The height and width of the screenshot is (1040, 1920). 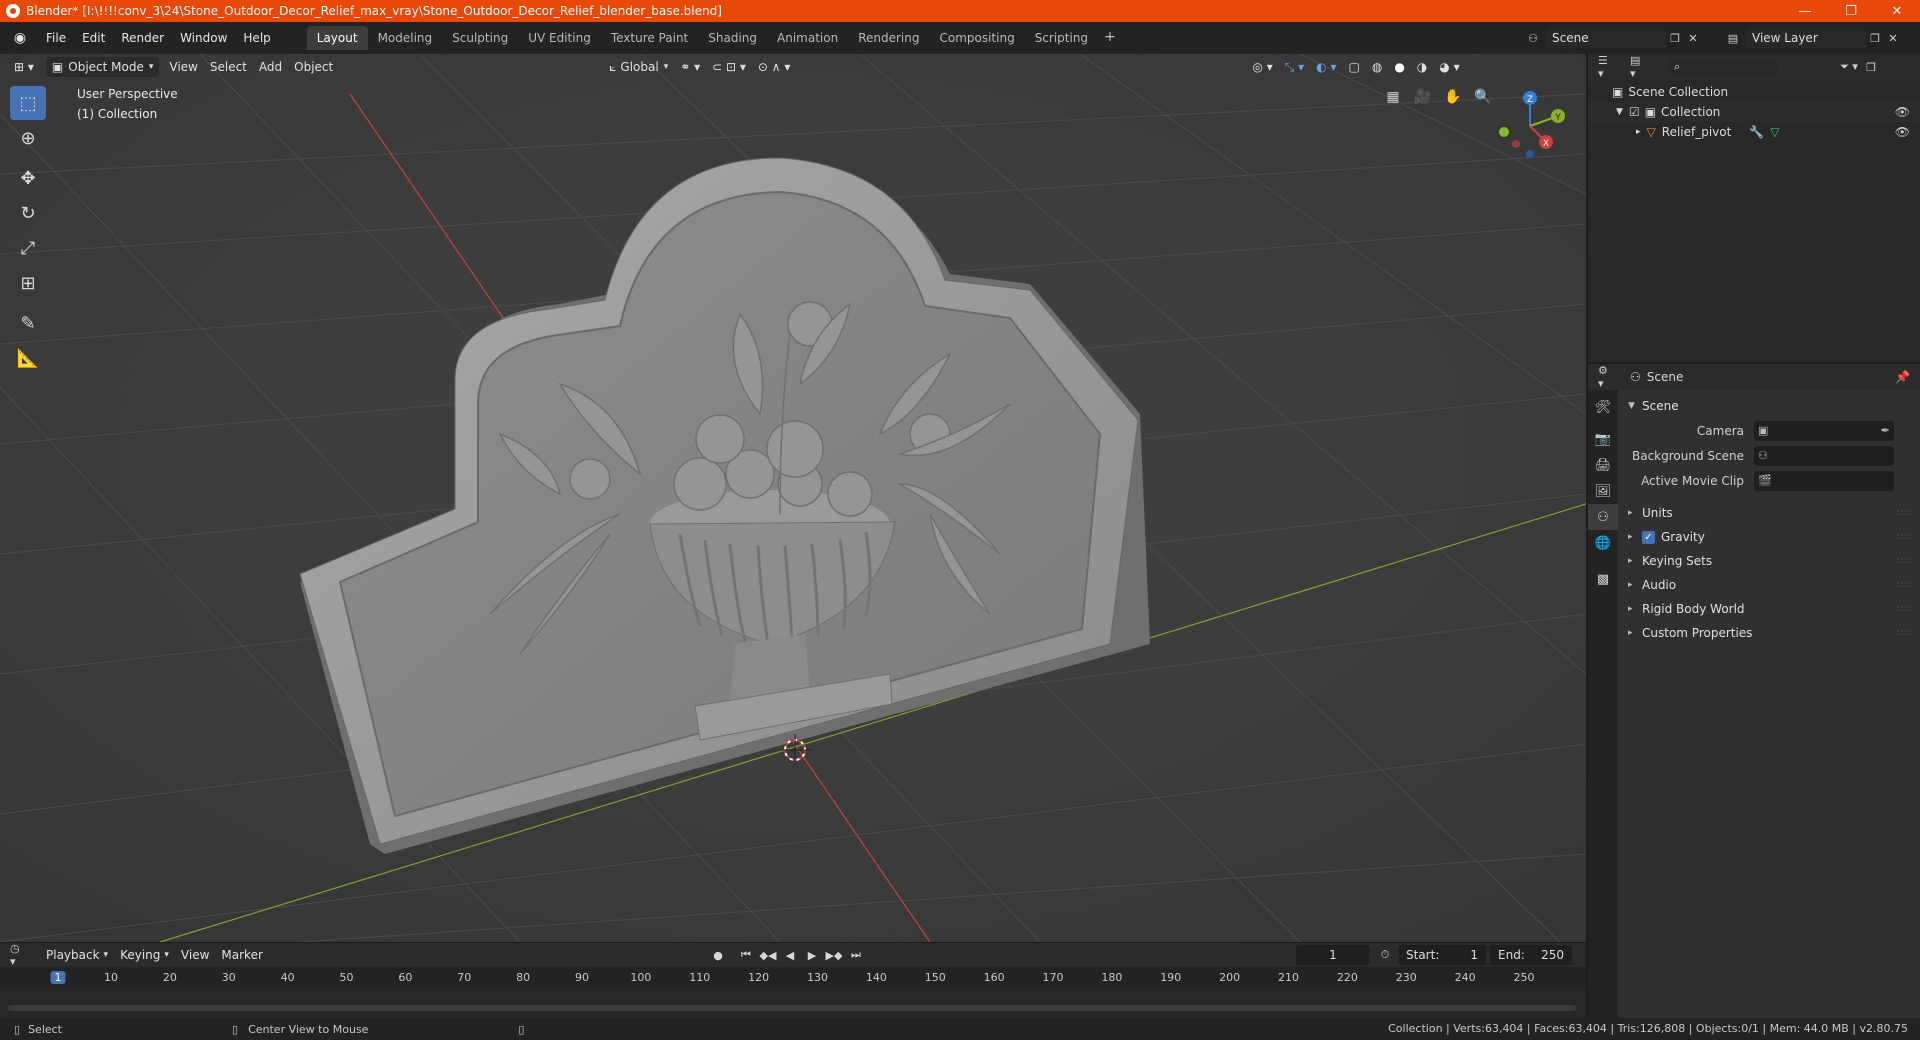 What do you see at coordinates (1754, 112) in the screenshot?
I see `outliner-row-collection: ▼ ☑ ▣ Collection 👁` at bounding box center [1754, 112].